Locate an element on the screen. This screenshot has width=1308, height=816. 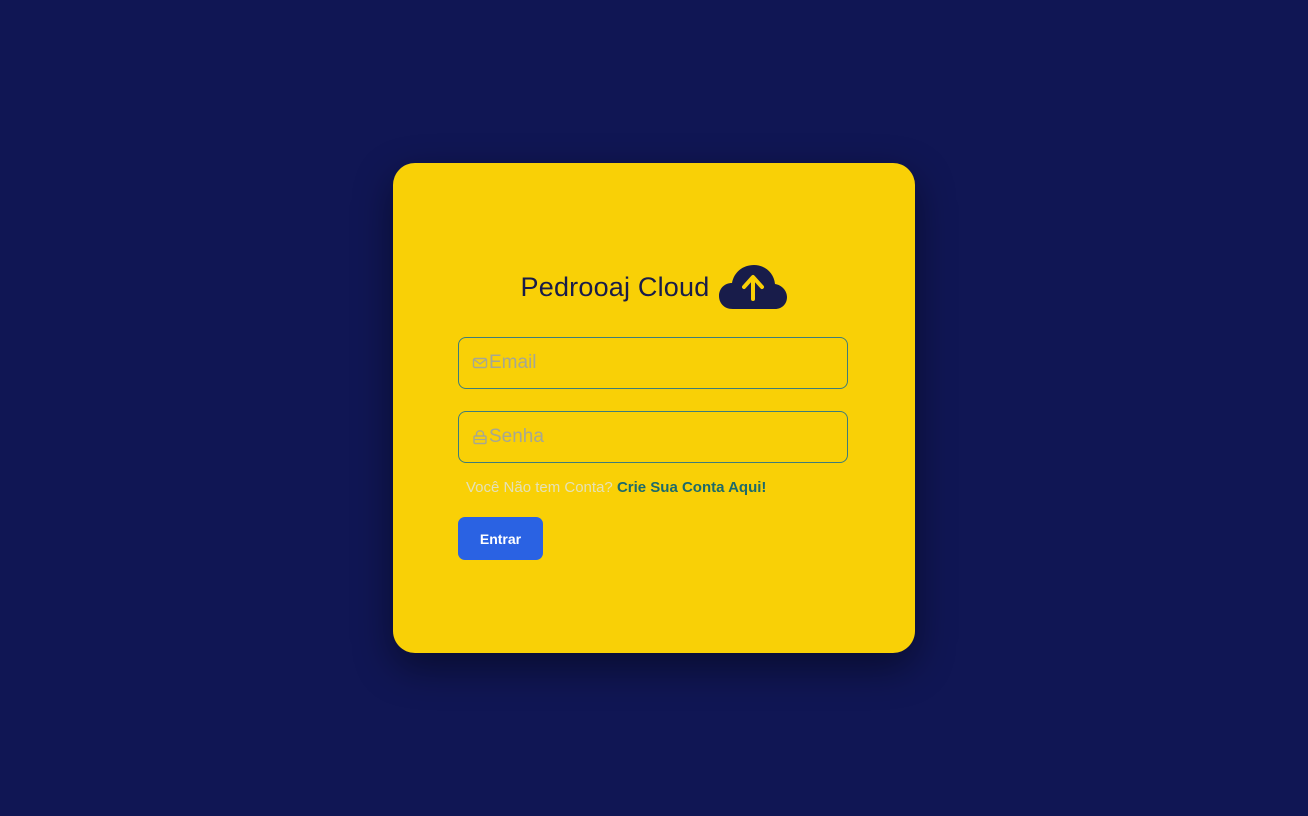
signup-prompt: Você Não tem Conta? Crie Sua Conta Aqui! is located at coordinates (616, 487).